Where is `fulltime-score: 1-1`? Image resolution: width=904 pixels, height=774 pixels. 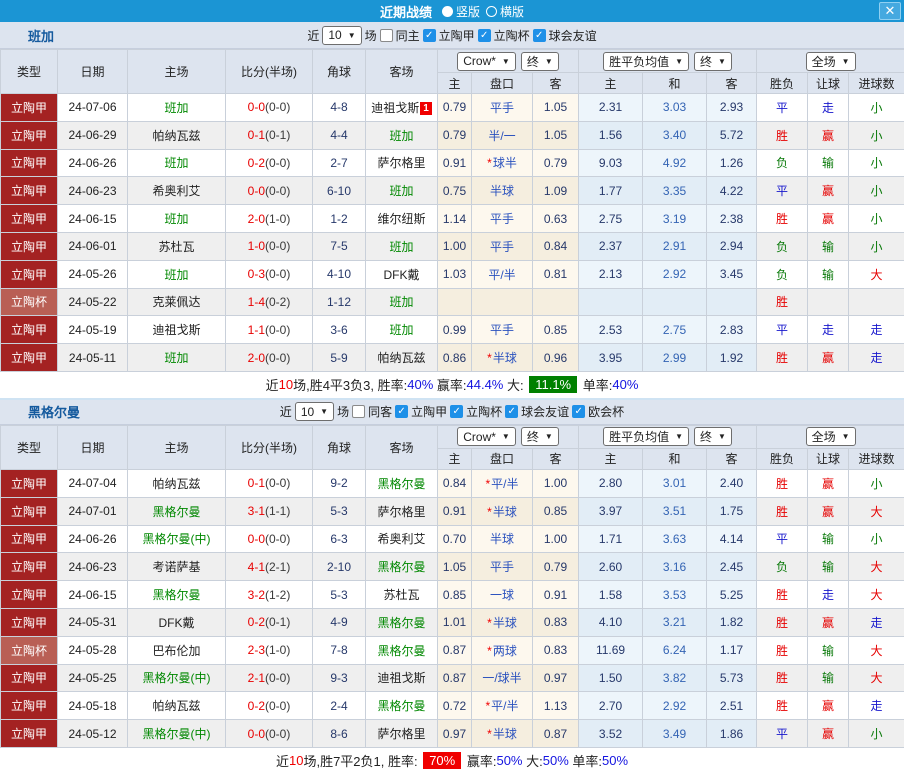
fulltime-score: 1-1 is located at coordinates (256, 330).